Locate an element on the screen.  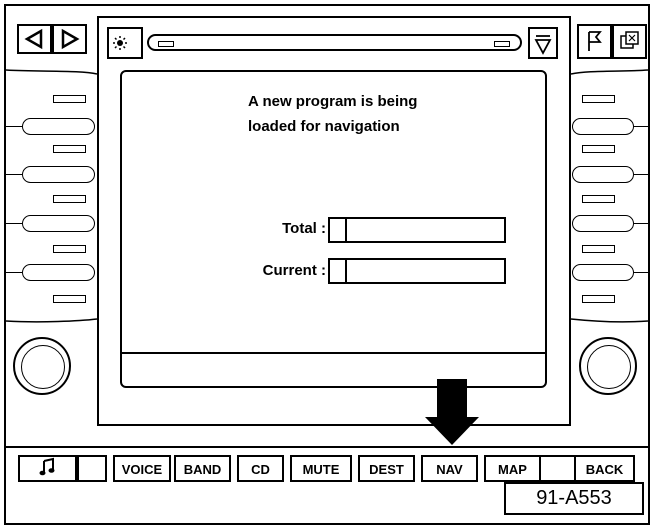
current-progress-fill is located at coordinates (339, 271).